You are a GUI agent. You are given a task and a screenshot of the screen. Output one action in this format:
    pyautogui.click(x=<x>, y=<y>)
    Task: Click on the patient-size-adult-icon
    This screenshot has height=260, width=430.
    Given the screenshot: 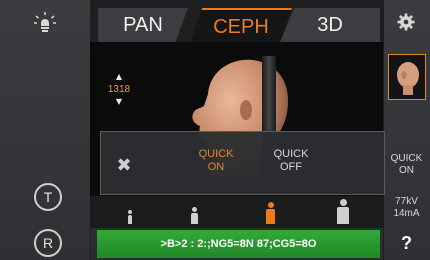 What is the action you would take?
    pyautogui.click(x=270, y=213)
    